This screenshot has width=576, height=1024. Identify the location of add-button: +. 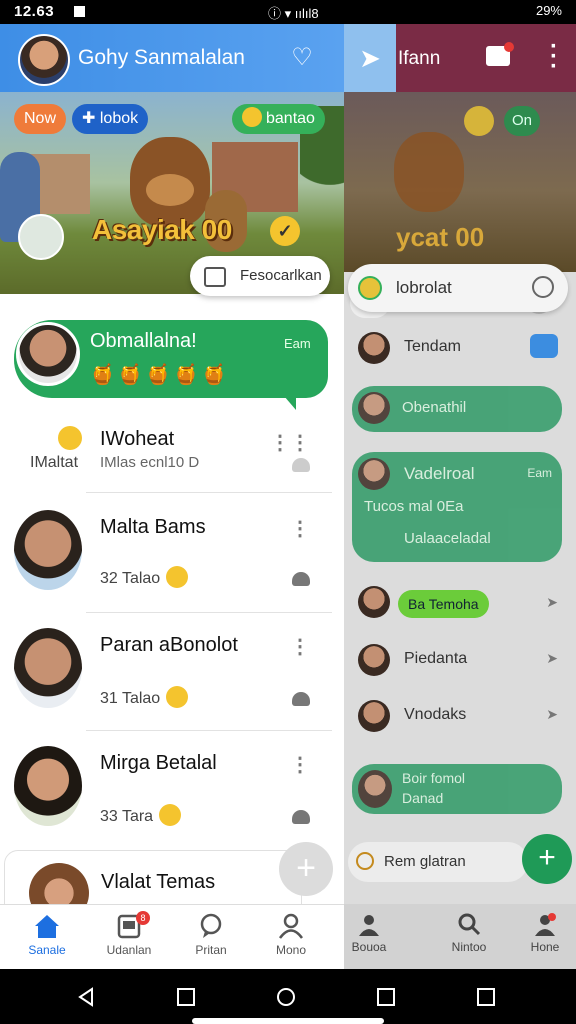
(547, 859).